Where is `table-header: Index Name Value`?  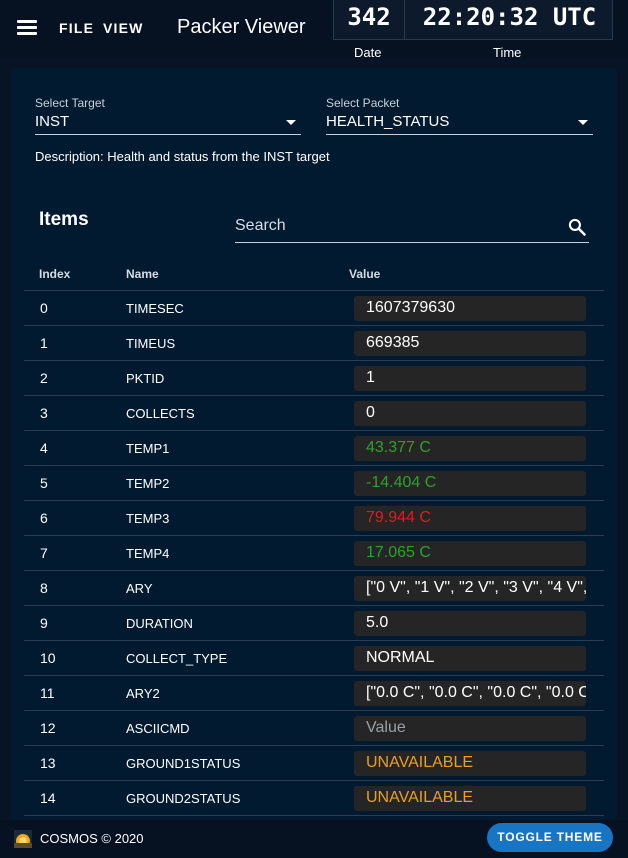
table-header: Index Name Value is located at coordinates (314, 277).